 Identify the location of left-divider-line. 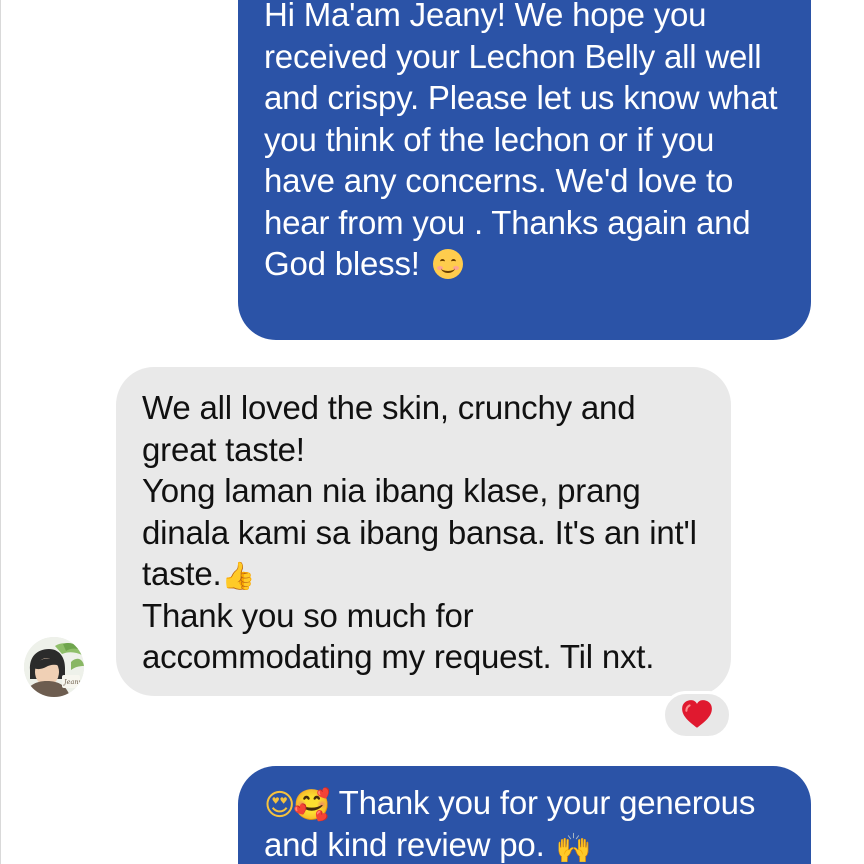
(0, 432).